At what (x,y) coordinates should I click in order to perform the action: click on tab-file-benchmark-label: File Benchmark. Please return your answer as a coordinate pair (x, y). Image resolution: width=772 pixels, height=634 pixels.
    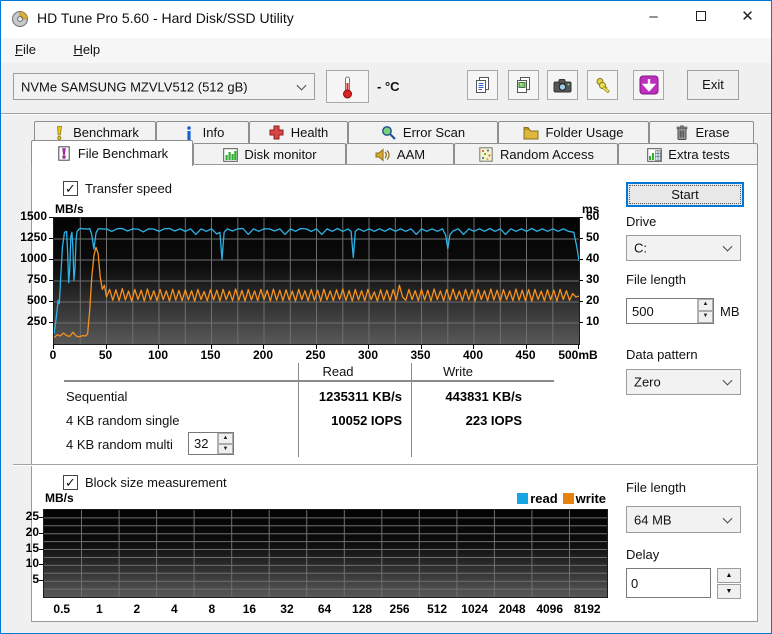
    Looking at the image, I should click on (123, 153).